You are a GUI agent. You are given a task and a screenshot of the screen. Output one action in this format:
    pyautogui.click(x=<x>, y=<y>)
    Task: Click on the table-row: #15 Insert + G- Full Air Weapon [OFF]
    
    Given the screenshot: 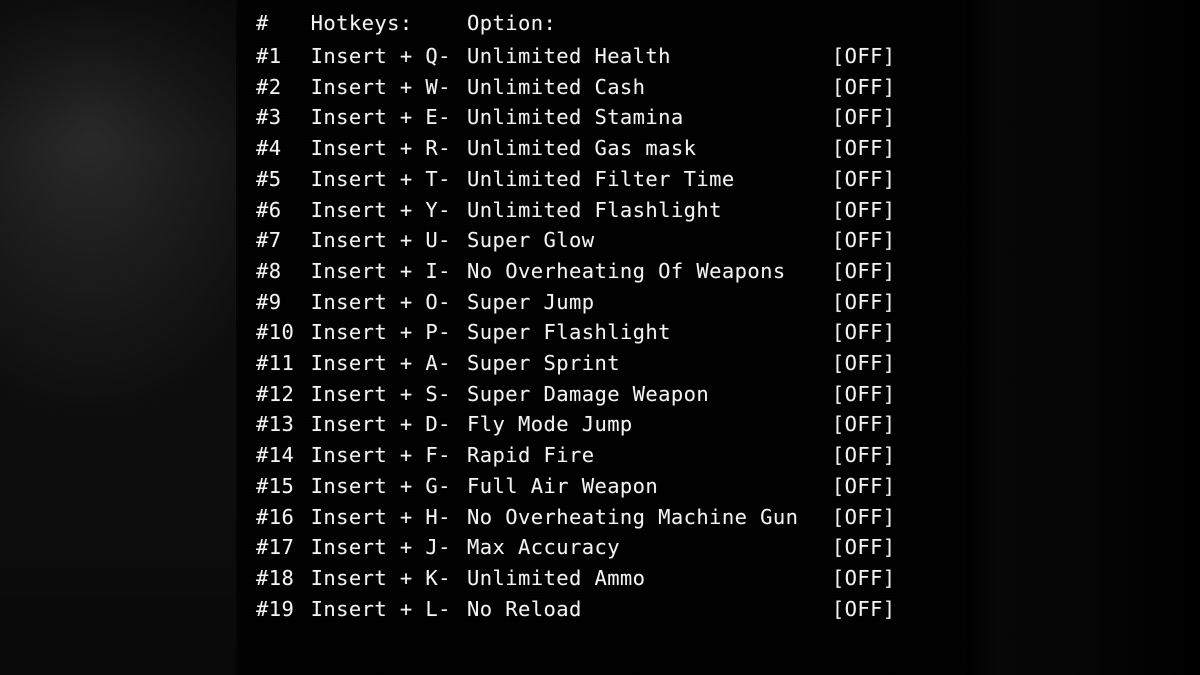 What is the action you would take?
    pyautogui.click(x=601, y=486)
    